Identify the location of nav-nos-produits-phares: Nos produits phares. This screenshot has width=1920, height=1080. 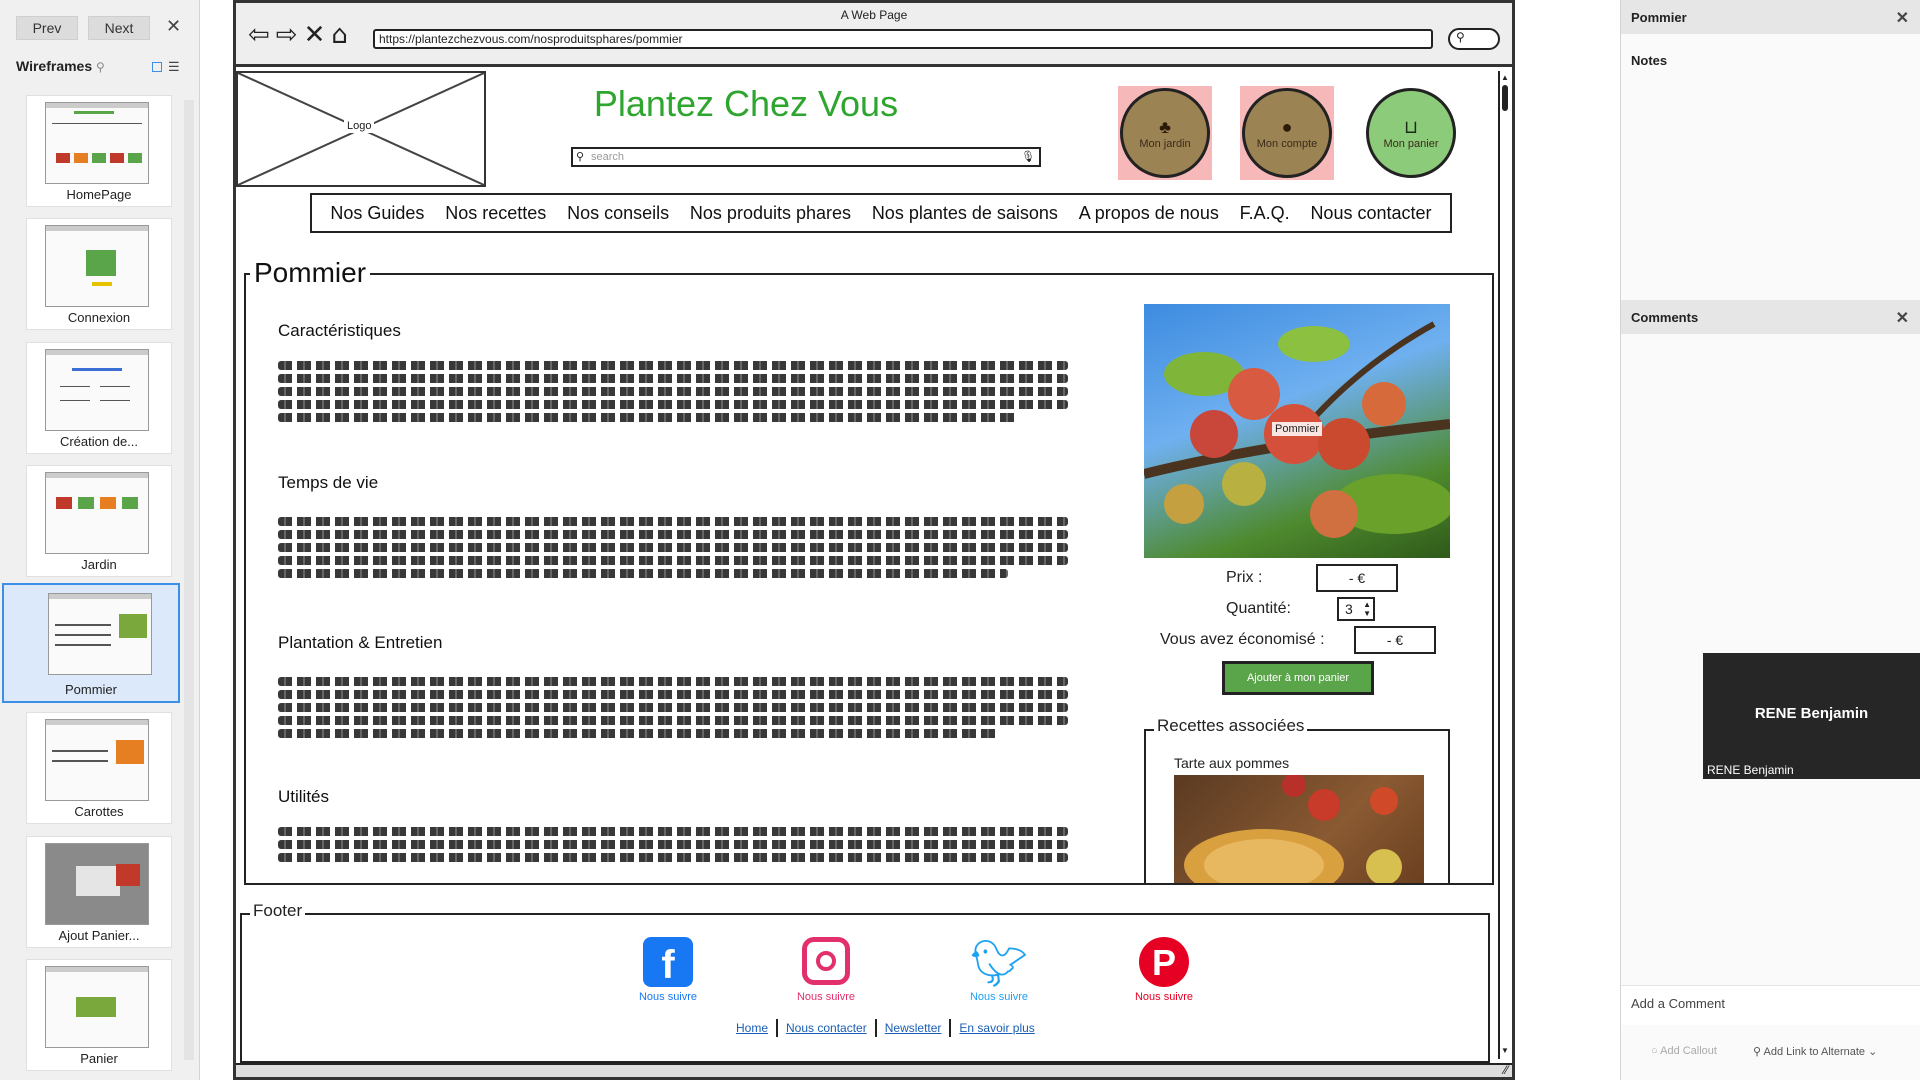
(770, 213).